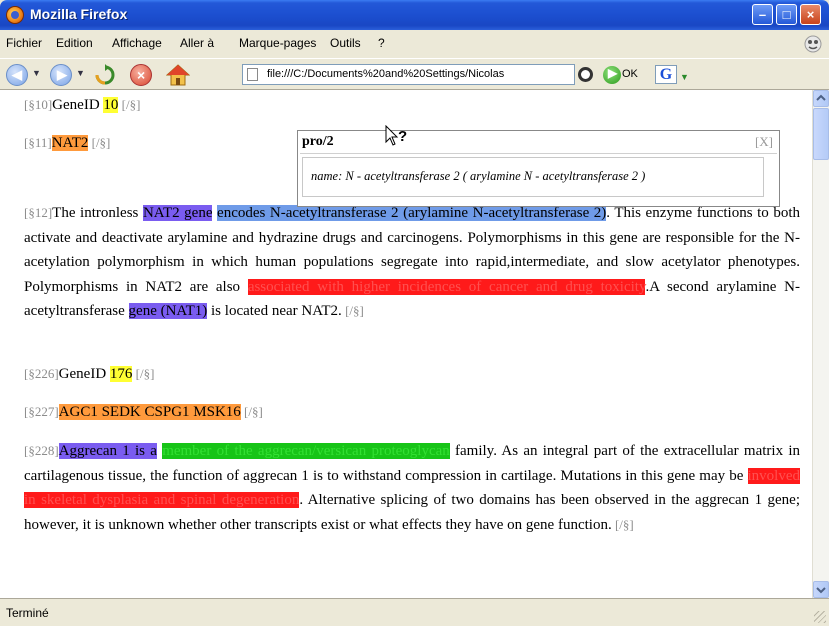 The width and height of the screenshot is (829, 626). I want to click on vertical-scrollbar, so click(820, 344).